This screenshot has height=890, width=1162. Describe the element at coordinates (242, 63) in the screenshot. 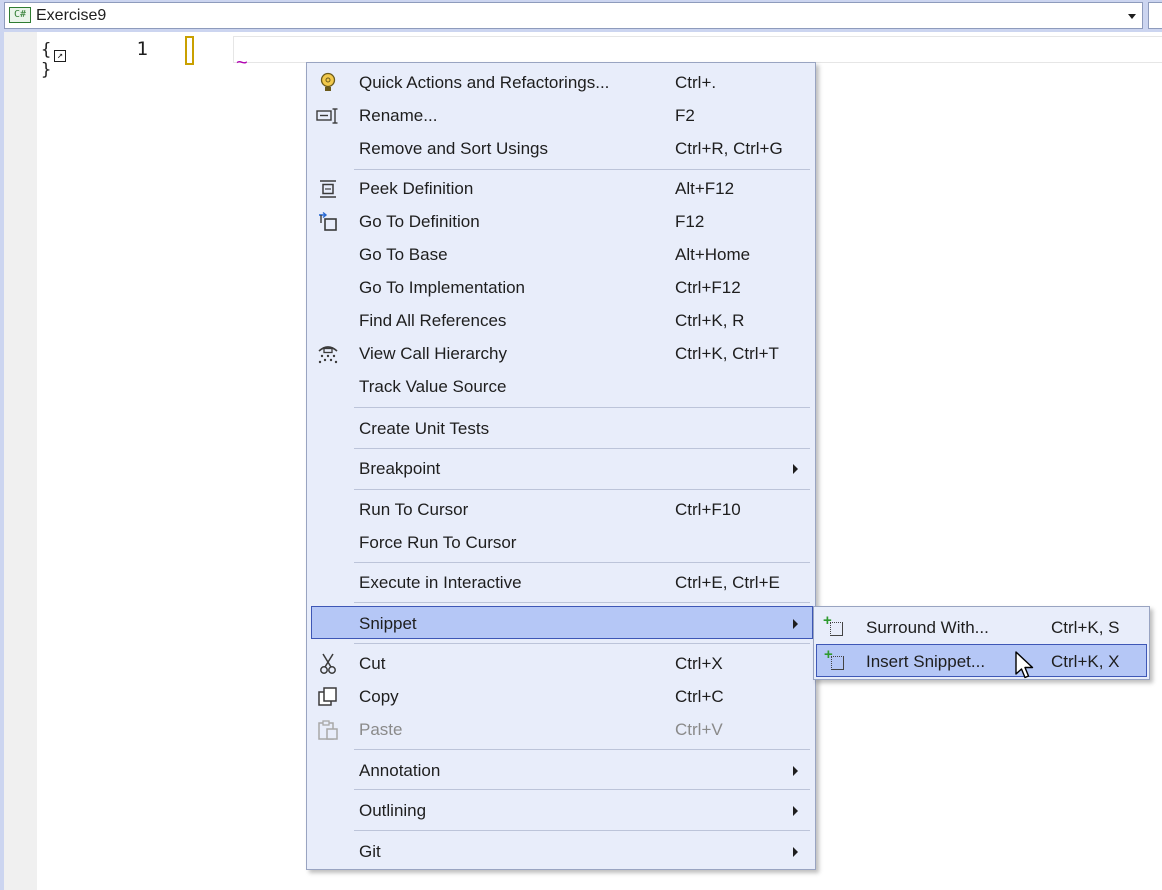

I see `error-squiggle: ~` at that location.